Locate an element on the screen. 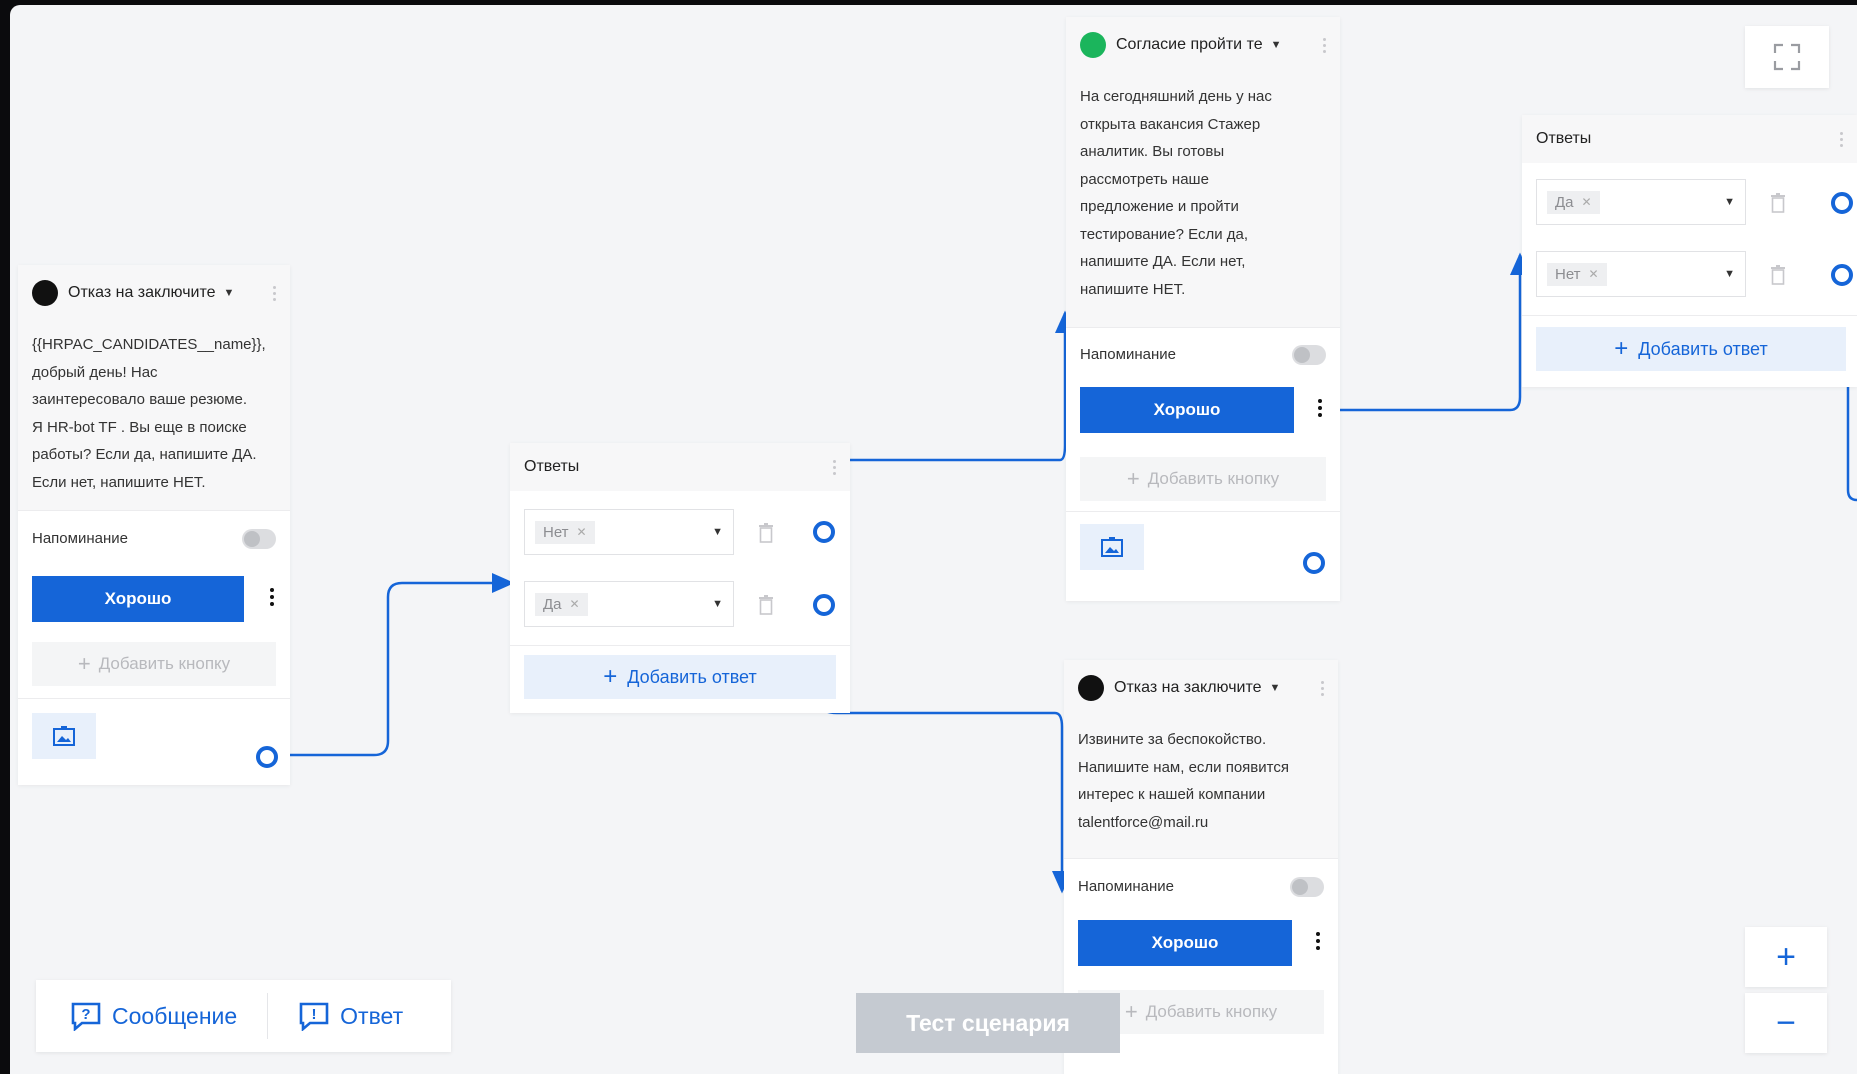 This screenshot has height=1074, width=1857. fullscreen-button is located at coordinates (1787, 57).